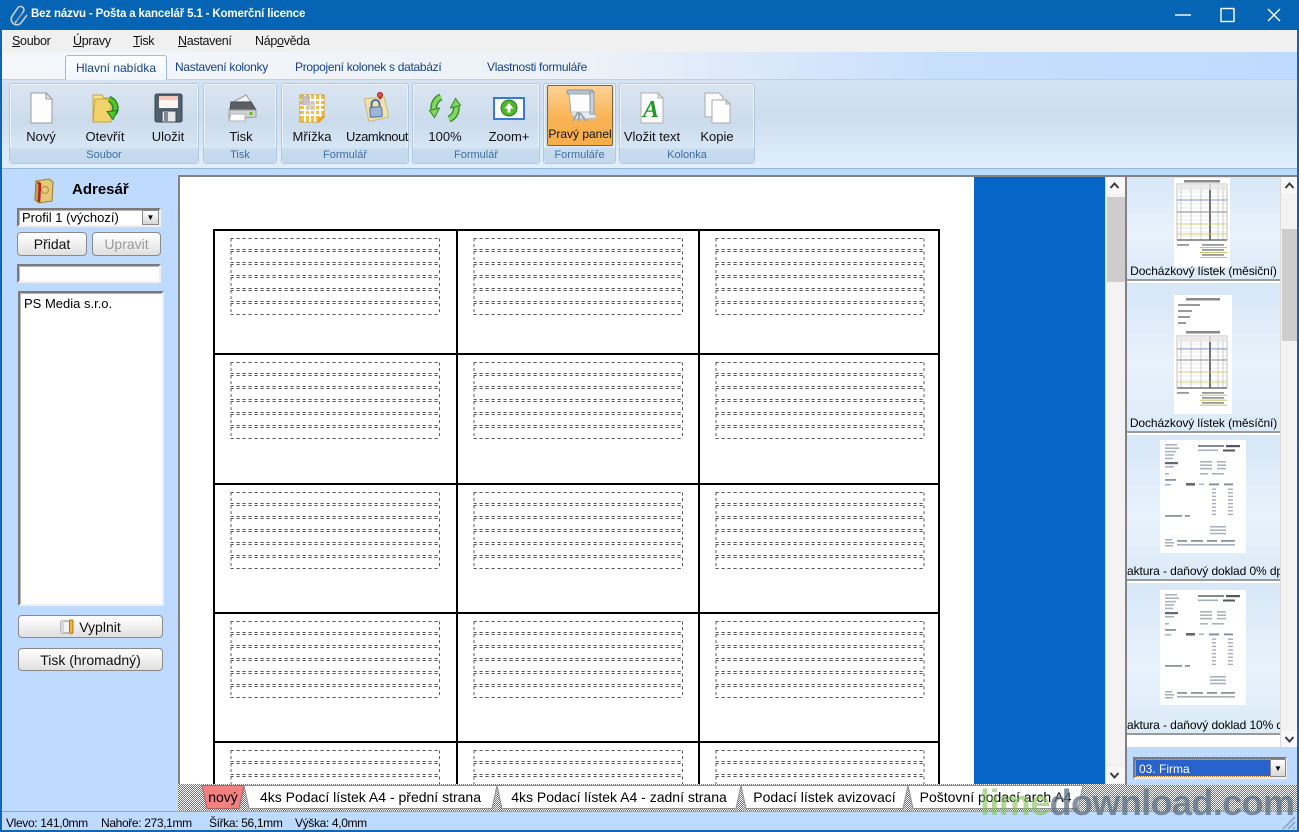  I want to click on svg-text:4ks Podací lístek A4 - zadní s: 4ks Podací lístek A4 - zadní strana, so click(619, 797).